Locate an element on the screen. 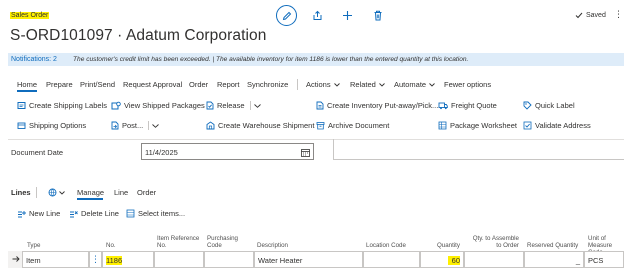 The height and width of the screenshot is (270, 624). package-worksheet-button: Package Worksheet is located at coordinates (477, 125).